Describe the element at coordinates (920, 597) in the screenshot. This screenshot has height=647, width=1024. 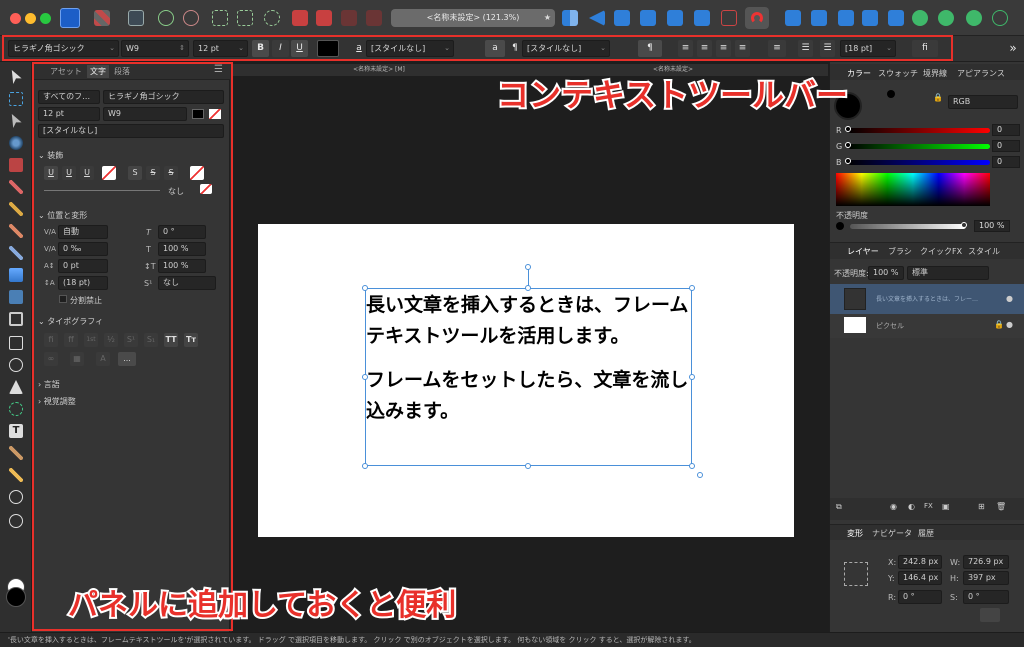
I see `rotation-input: 0 °` at that location.